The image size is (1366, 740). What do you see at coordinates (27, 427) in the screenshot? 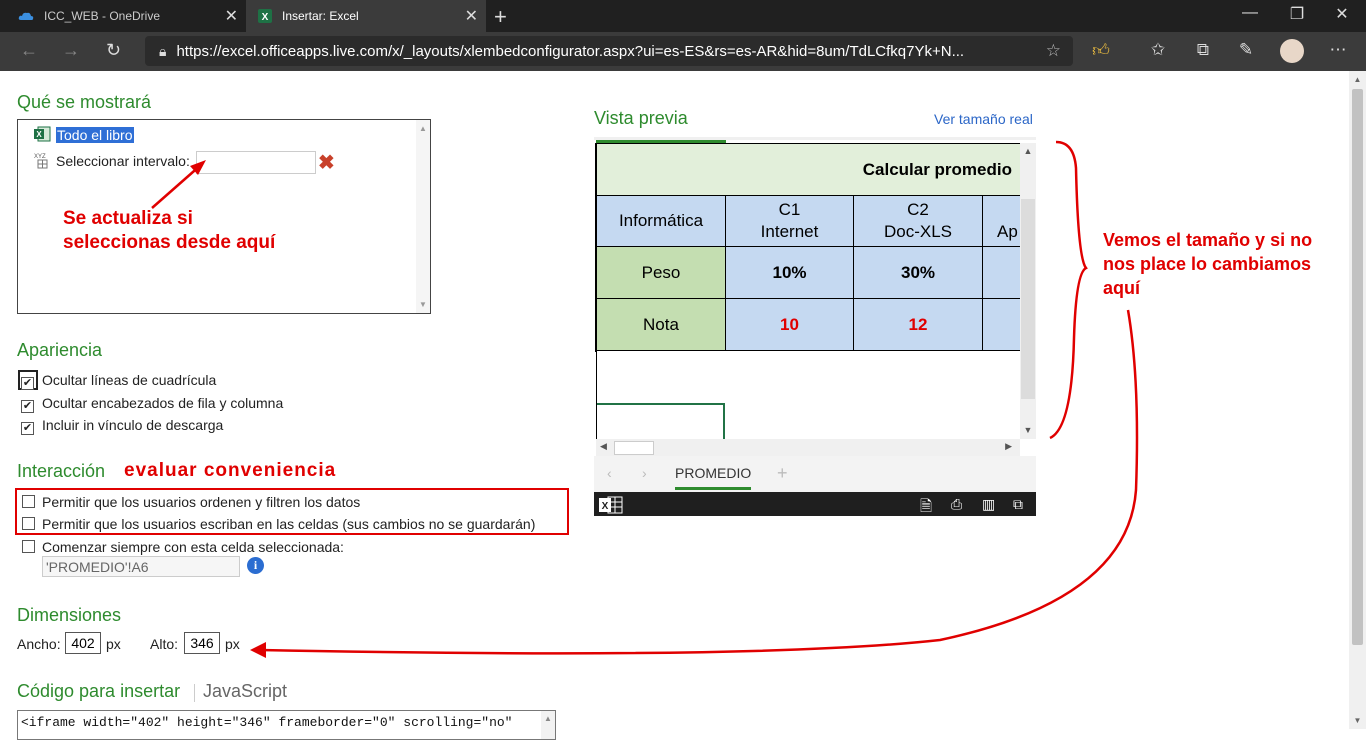
I see `download-link-checkbox` at bounding box center [27, 427].